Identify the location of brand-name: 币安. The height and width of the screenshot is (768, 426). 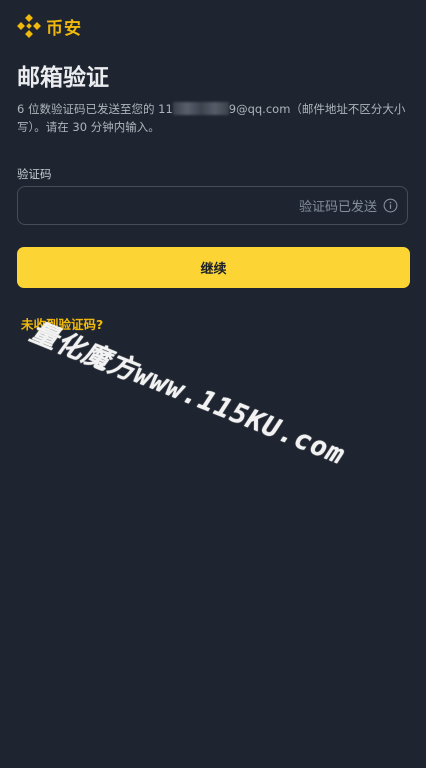
(64, 28).